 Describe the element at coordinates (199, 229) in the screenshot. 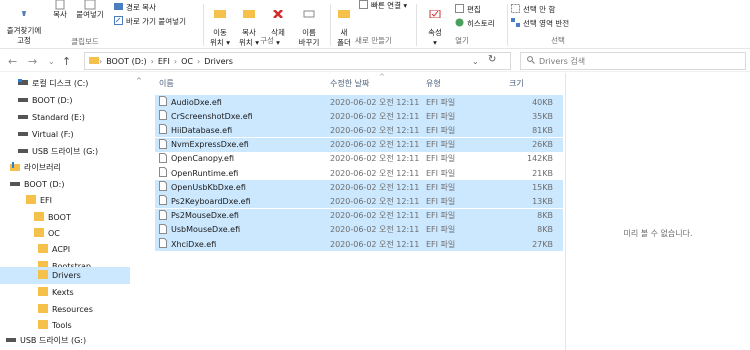

I see `file-name-cell: UsbMouseDxe.efi` at that location.